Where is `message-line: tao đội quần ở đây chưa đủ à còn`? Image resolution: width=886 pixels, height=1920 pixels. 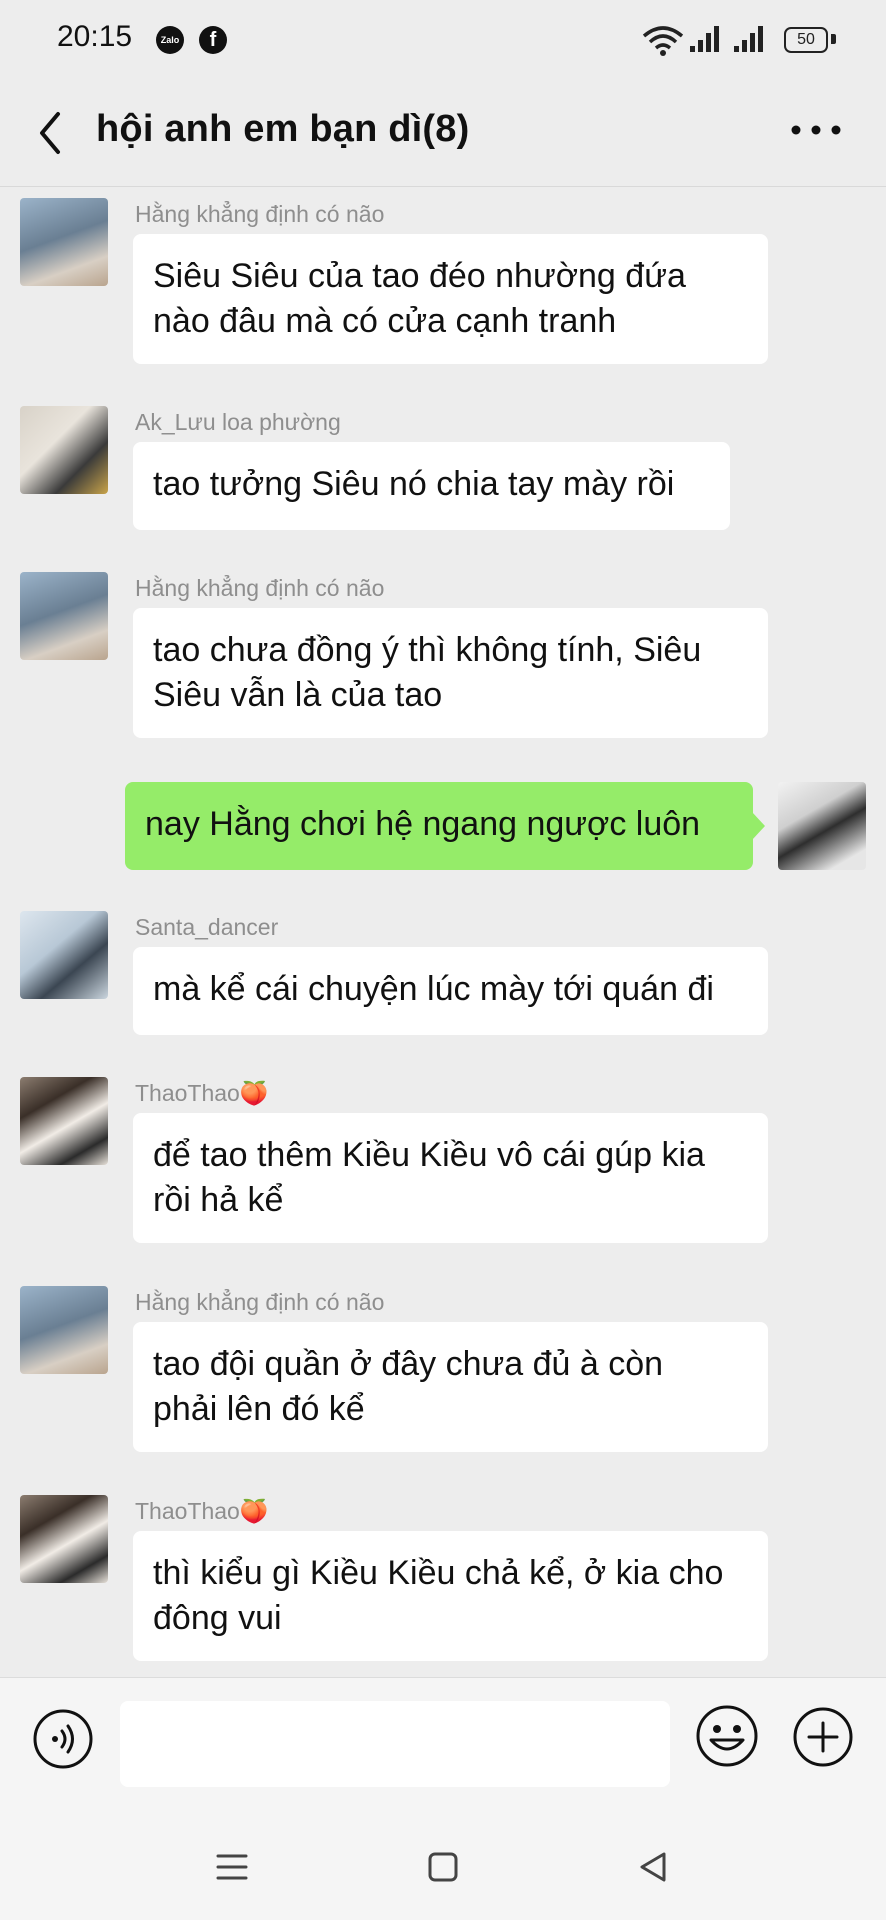 message-line: tao đội quần ở đây chưa đủ à còn is located at coordinates (408, 1364).